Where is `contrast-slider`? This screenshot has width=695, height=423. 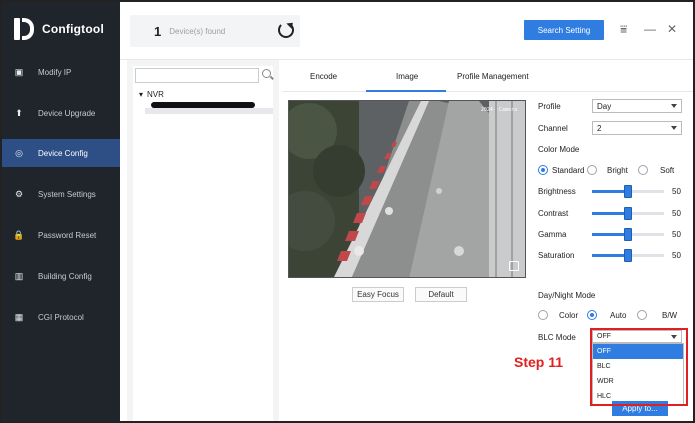
contrast-slider is located at coordinates (628, 213).